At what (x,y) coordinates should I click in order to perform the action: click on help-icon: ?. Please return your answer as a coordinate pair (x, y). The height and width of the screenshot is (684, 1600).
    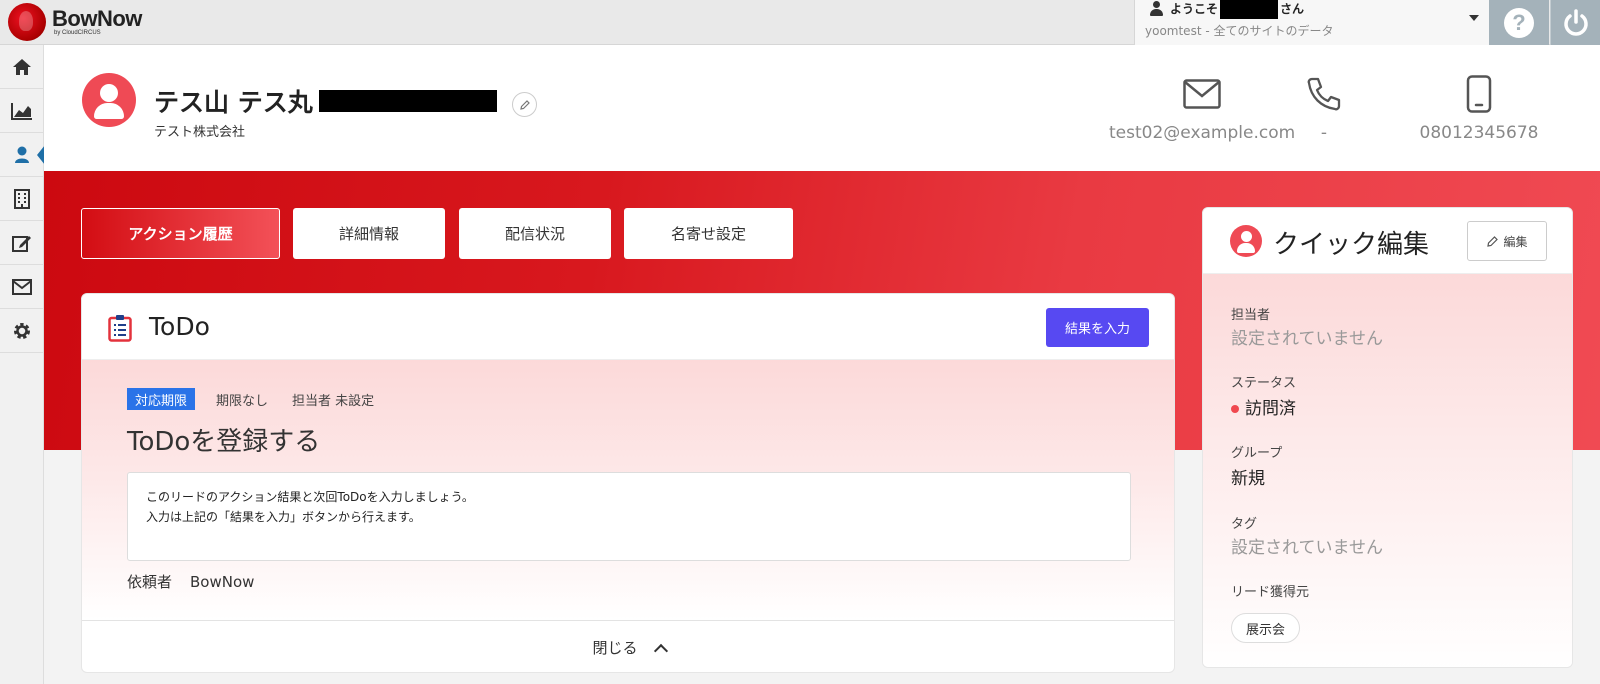
    Looking at the image, I should click on (1519, 22).